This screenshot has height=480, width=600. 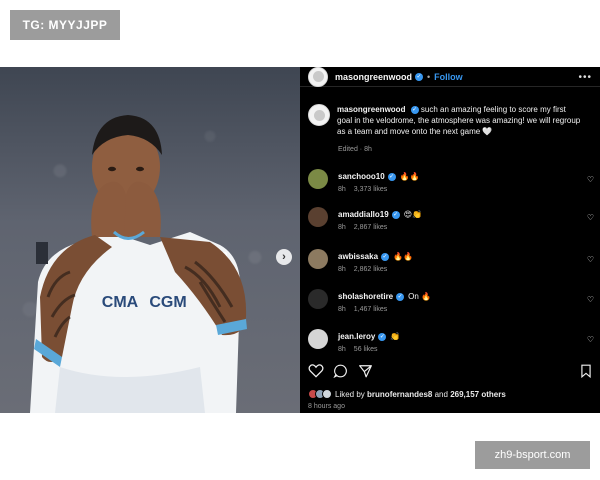 I want to click on author-avatar, so click(x=318, y=76).